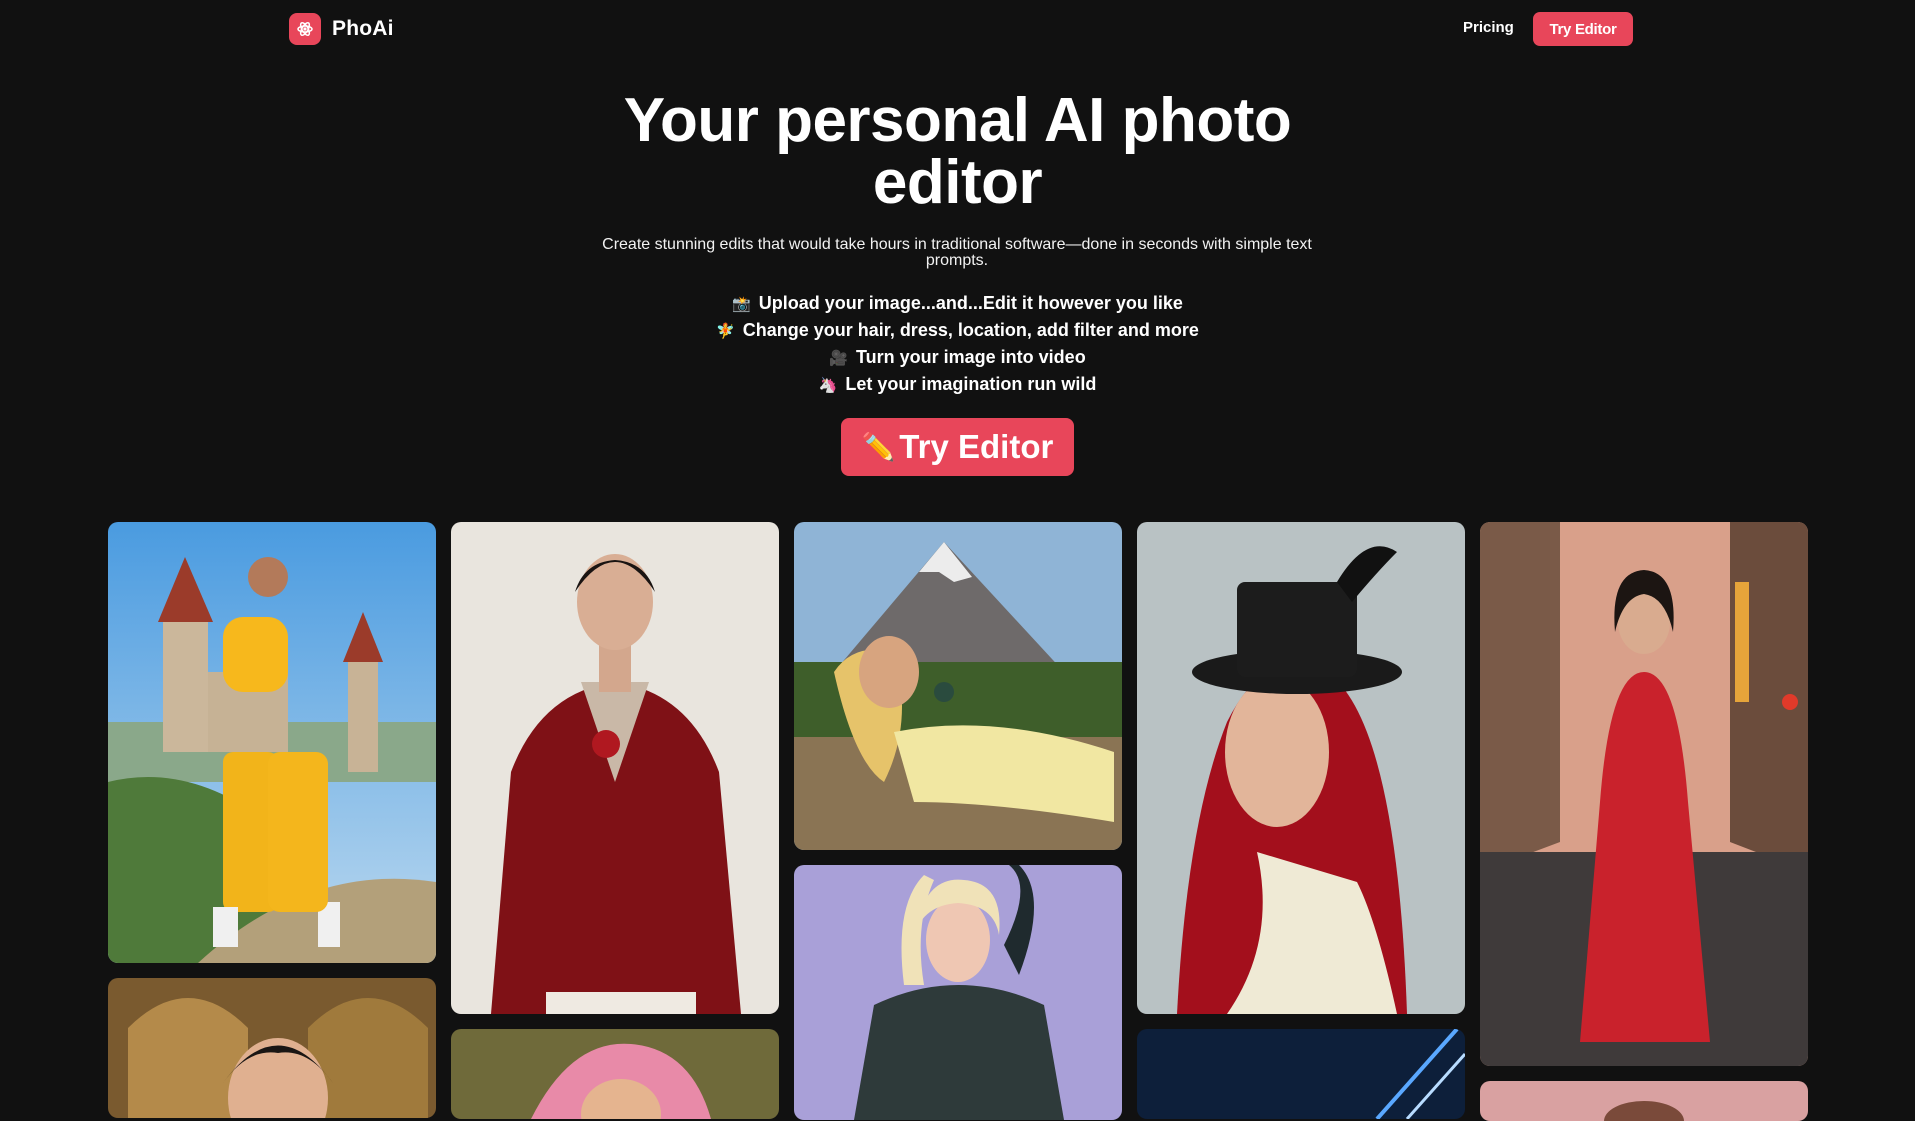 The image size is (1915, 1121). I want to click on logo: PhoAi, so click(341, 29).